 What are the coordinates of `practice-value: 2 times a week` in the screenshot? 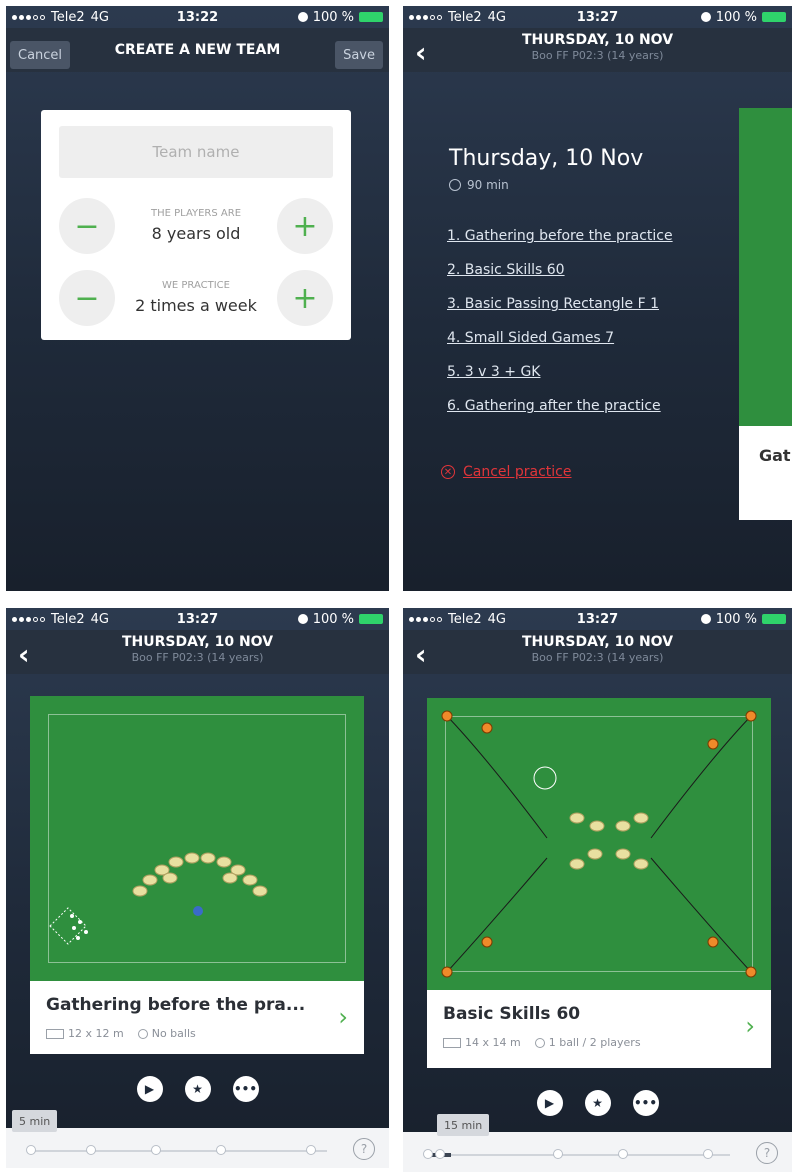 It's located at (196, 305).